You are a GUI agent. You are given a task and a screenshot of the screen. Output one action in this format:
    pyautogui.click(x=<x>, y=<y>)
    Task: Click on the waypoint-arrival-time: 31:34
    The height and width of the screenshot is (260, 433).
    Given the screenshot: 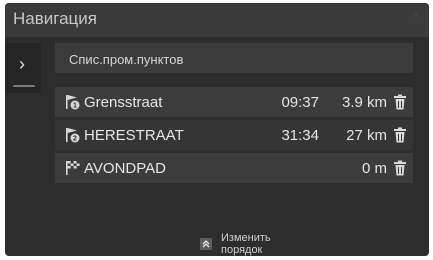 What is the action you would take?
    pyautogui.click(x=300, y=135)
    